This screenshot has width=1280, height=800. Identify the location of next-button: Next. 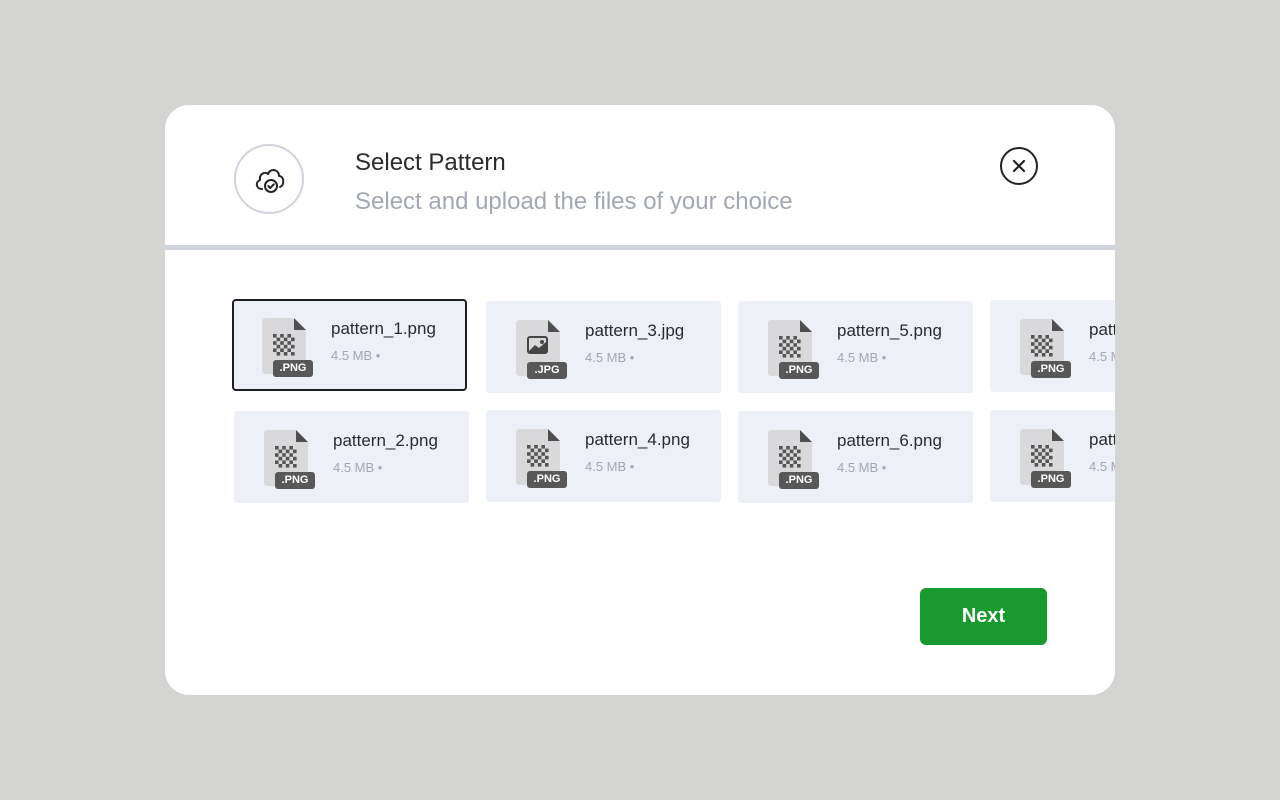
(983, 616).